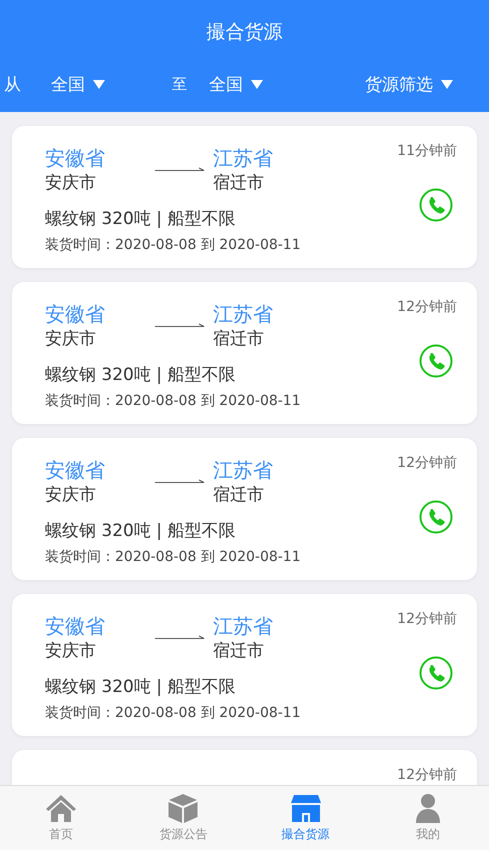  What do you see at coordinates (409, 84) in the screenshot?
I see `filter-dropdown: 货源筛选` at bounding box center [409, 84].